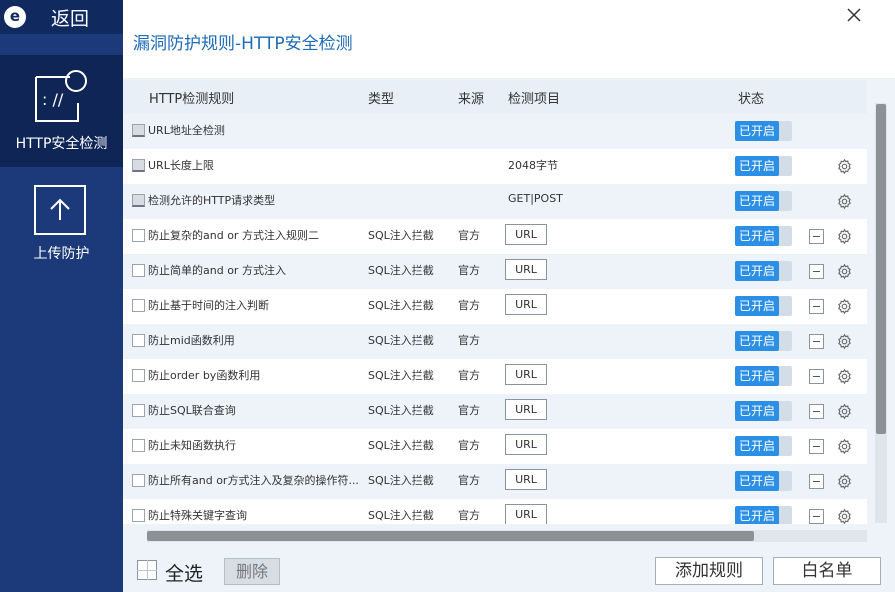  I want to click on rule-name: 防止未知函数执行, so click(192, 445).